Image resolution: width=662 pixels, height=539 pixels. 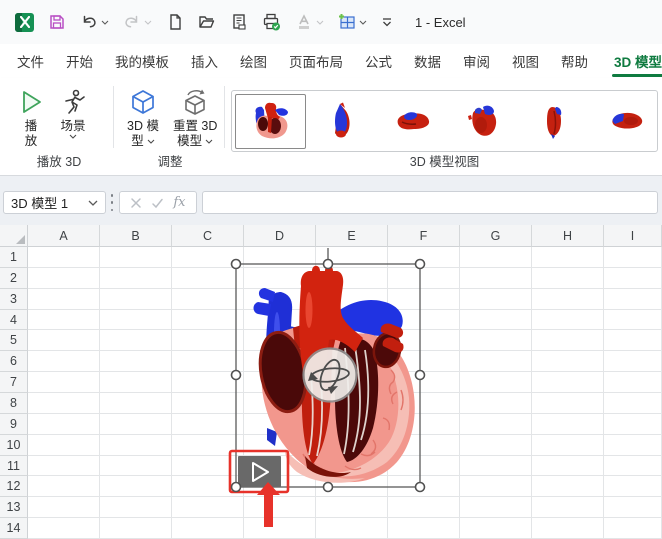 What do you see at coordinates (633, 403) in the screenshot?
I see `cell-I8` at bounding box center [633, 403].